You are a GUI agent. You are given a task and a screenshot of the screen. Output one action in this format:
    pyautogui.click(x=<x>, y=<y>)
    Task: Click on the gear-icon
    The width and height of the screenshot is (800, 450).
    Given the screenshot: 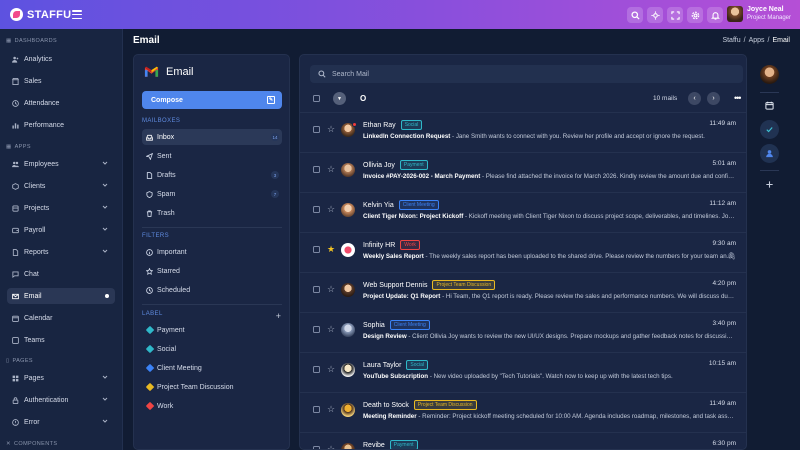 What is the action you would take?
    pyautogui.click(x=695, y=15)
    